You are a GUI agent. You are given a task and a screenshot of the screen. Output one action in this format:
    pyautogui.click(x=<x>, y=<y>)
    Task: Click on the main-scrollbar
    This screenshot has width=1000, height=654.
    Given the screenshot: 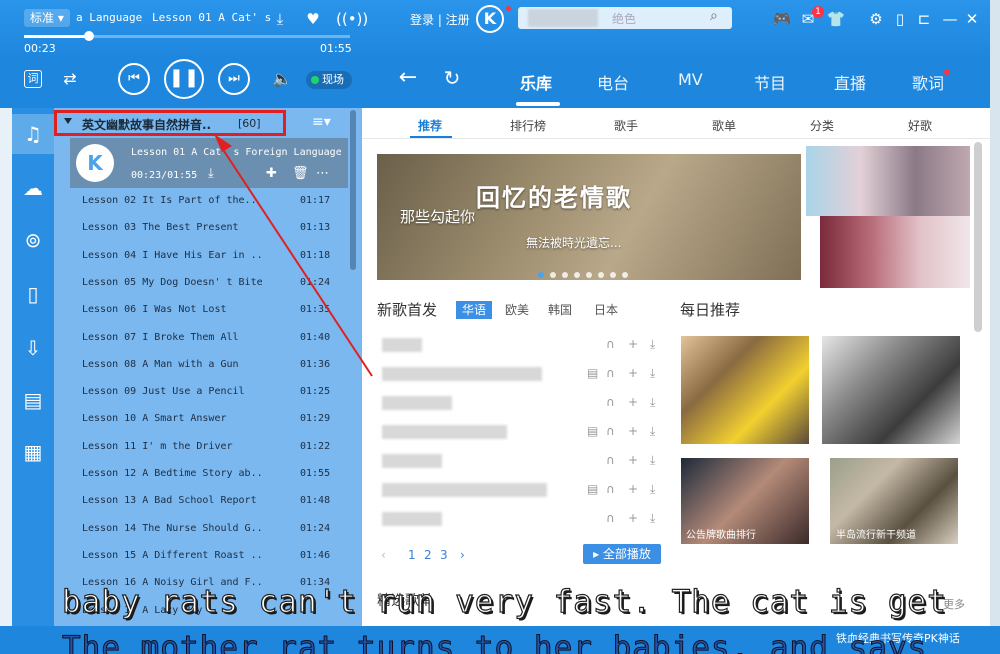 What is the action you would take?
    pyautogui.click(x=978, y=237)
    